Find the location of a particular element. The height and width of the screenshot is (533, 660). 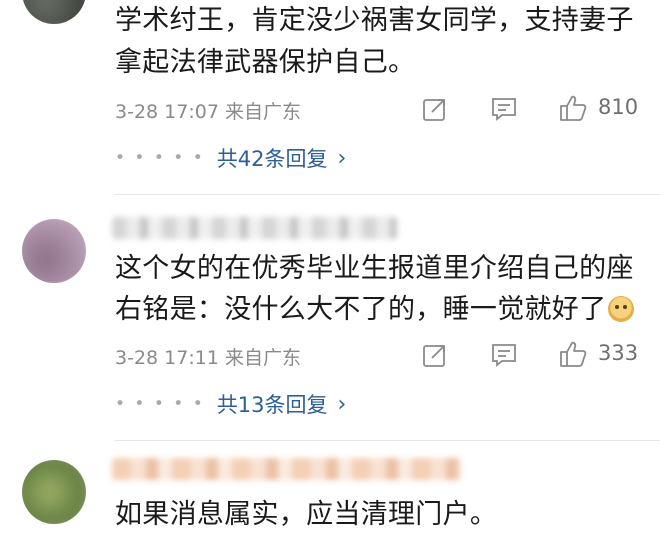

comment-time: 17:07 is located at coordinates (191, 112).